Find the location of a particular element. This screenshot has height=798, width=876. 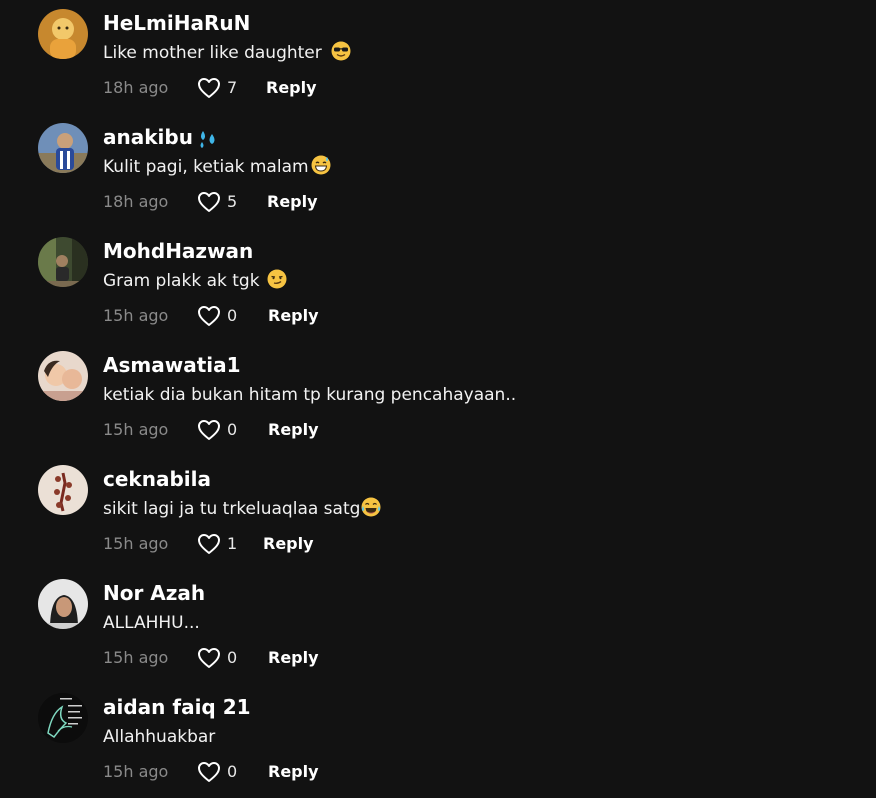

comment-username: anakibu is located at coordinates (162, 137).